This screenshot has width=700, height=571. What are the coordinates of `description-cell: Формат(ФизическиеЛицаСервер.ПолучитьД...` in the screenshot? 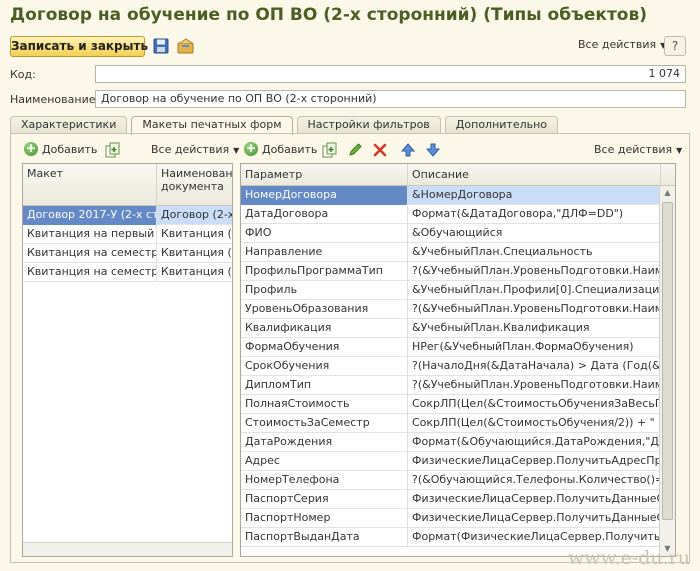 It's located at (534, 537).